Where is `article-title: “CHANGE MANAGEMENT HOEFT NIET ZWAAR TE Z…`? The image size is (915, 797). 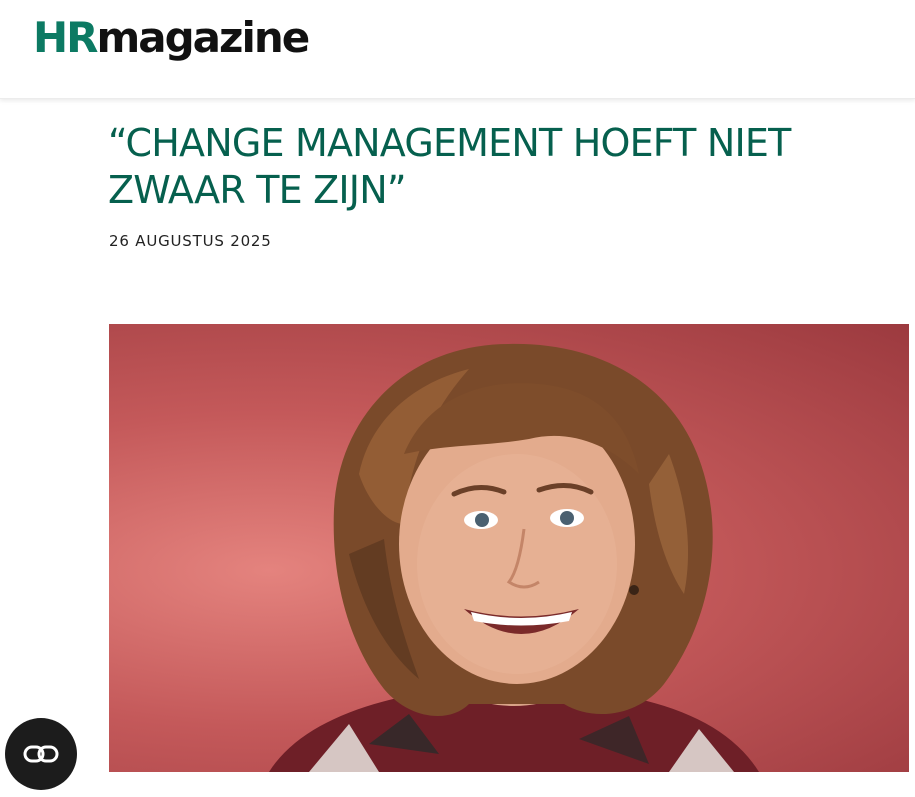 article-title: “CHANGE MANAGEMENT HOEFT NIET ZWAAR TE Z… is located at coordinates (449, 166).